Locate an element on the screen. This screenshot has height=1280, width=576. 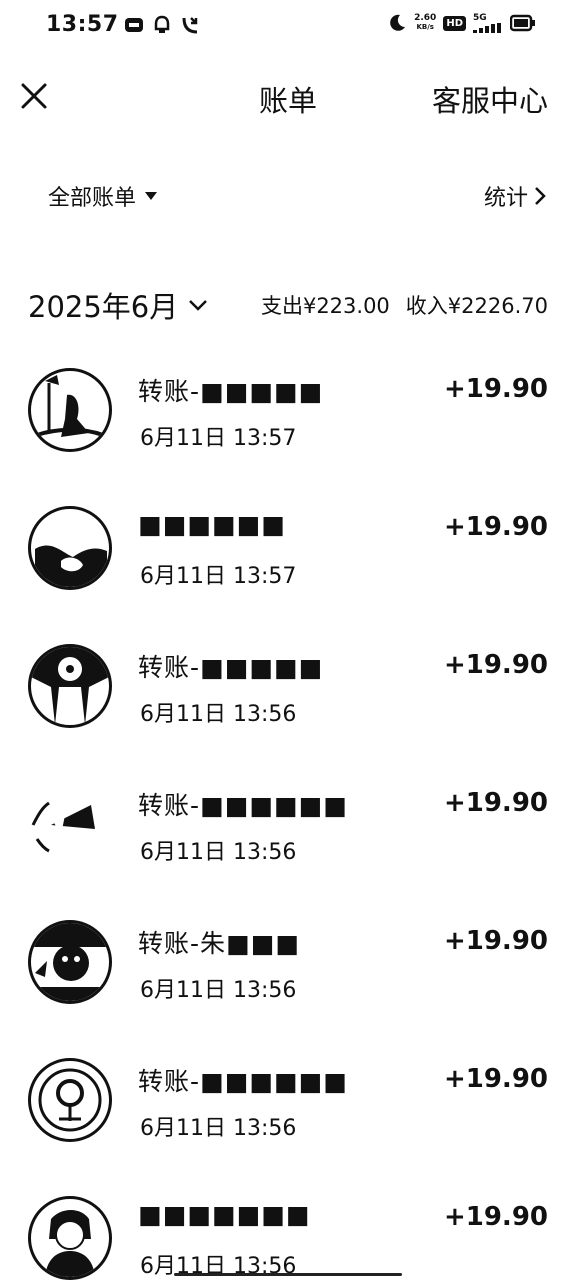
all-bills-dropdown: 全部账单 is located at coordinates (103, 196).